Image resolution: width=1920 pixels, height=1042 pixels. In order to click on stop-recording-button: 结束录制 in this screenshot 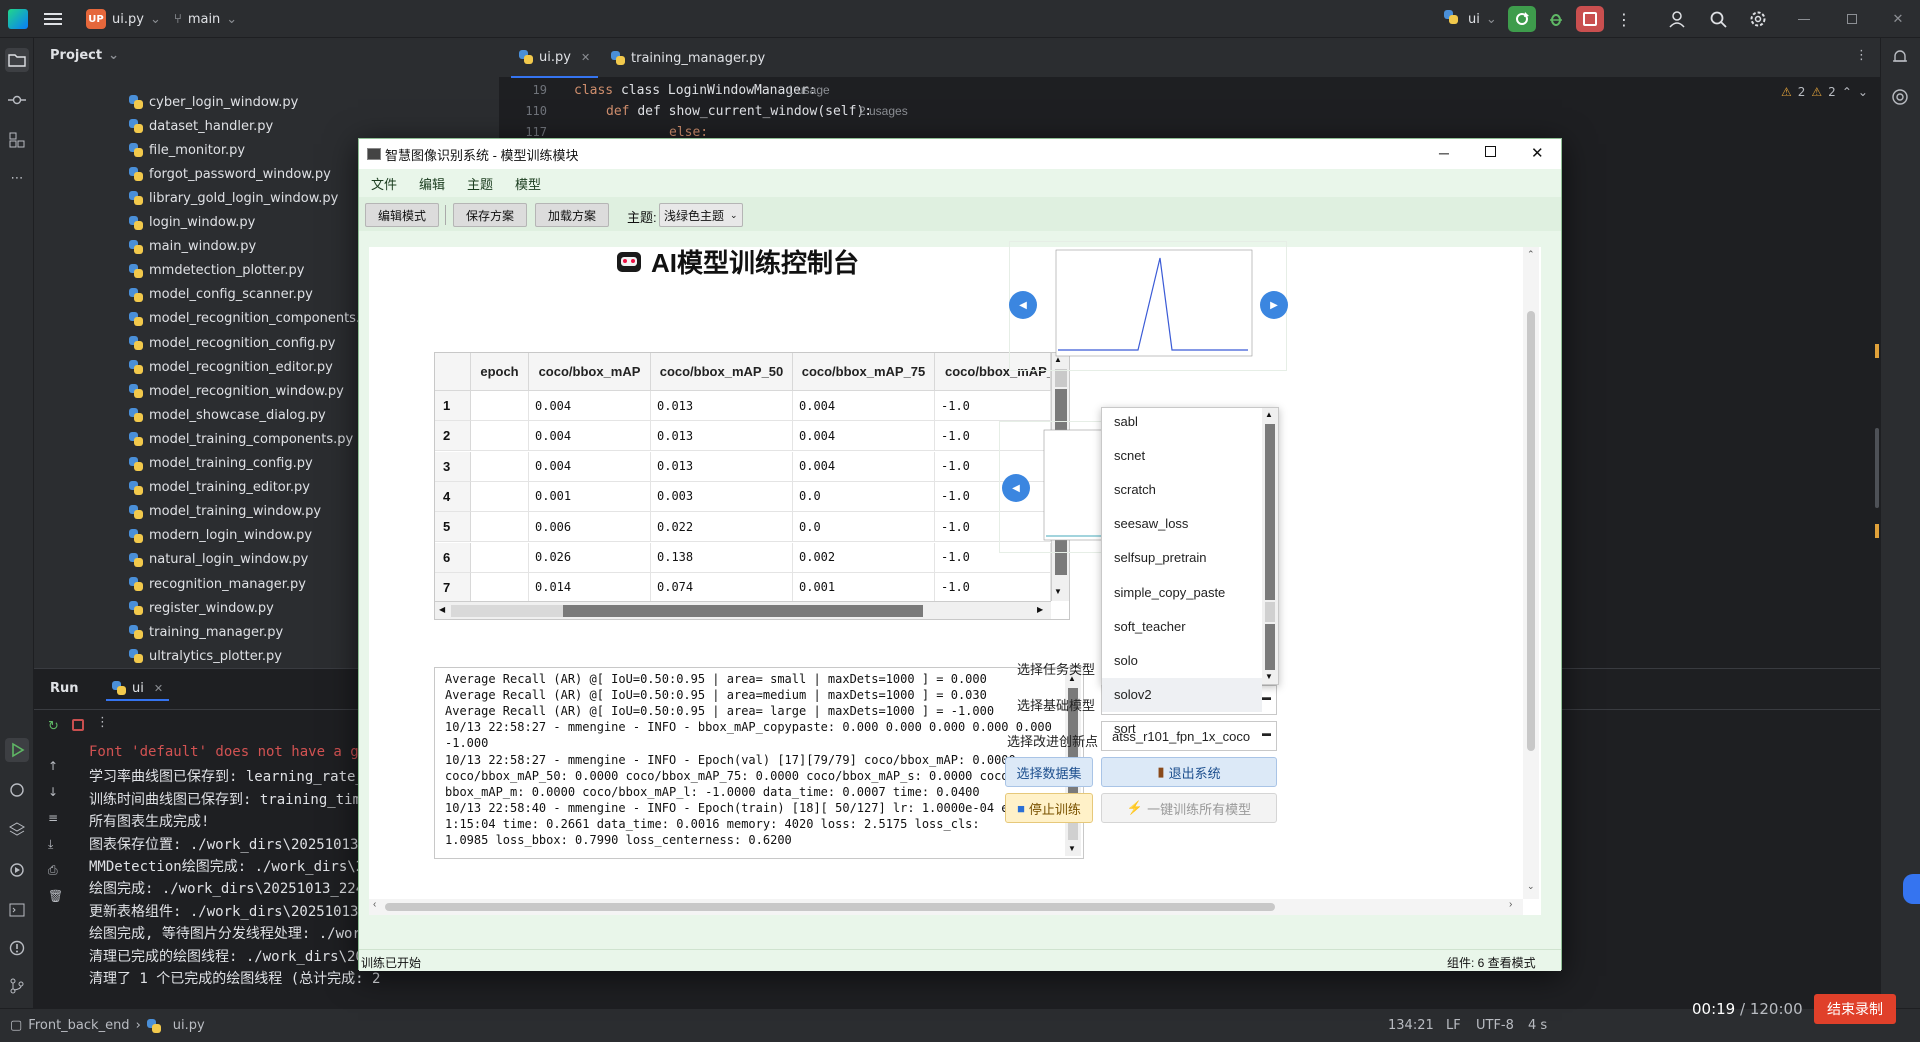, I will do `click(1855, 1009)`.